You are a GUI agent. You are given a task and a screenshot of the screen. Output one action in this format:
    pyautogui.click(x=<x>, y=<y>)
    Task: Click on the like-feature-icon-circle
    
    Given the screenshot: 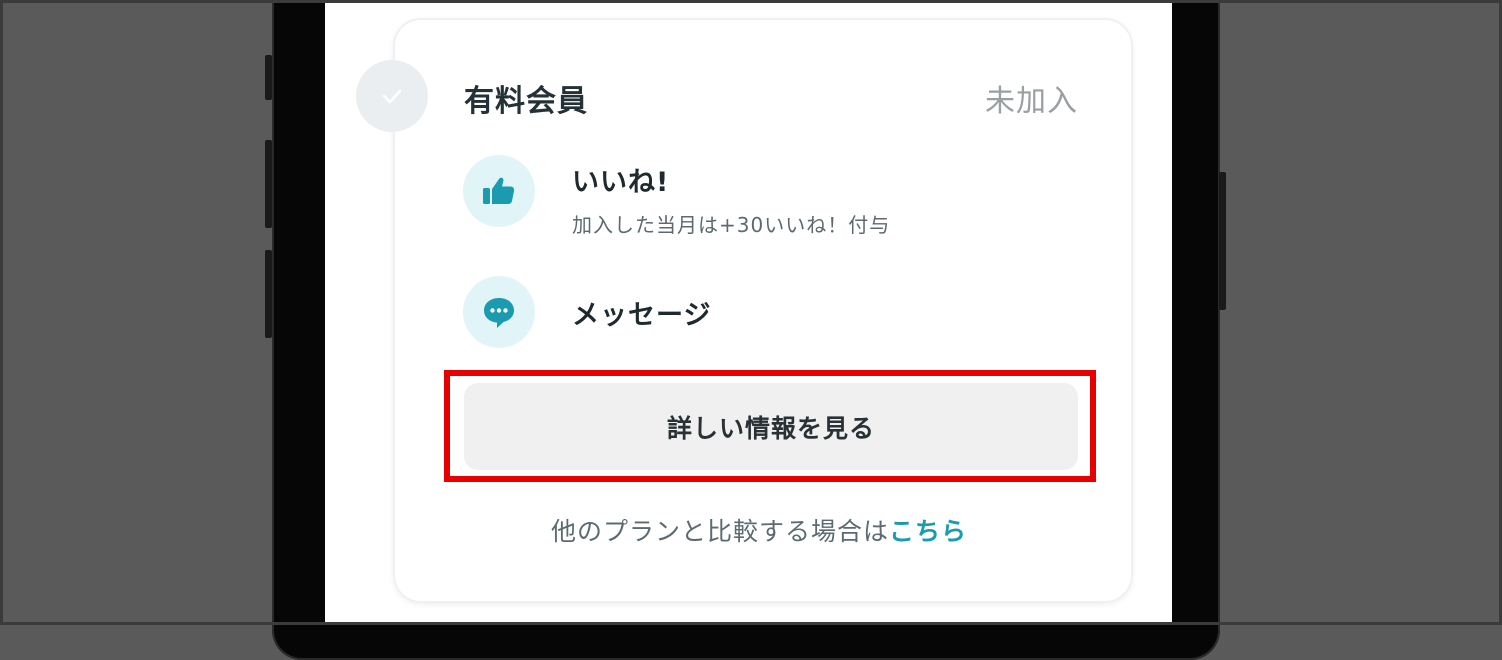 What is the action you would take?
    pyautogui.click(x=499, y=191)
    